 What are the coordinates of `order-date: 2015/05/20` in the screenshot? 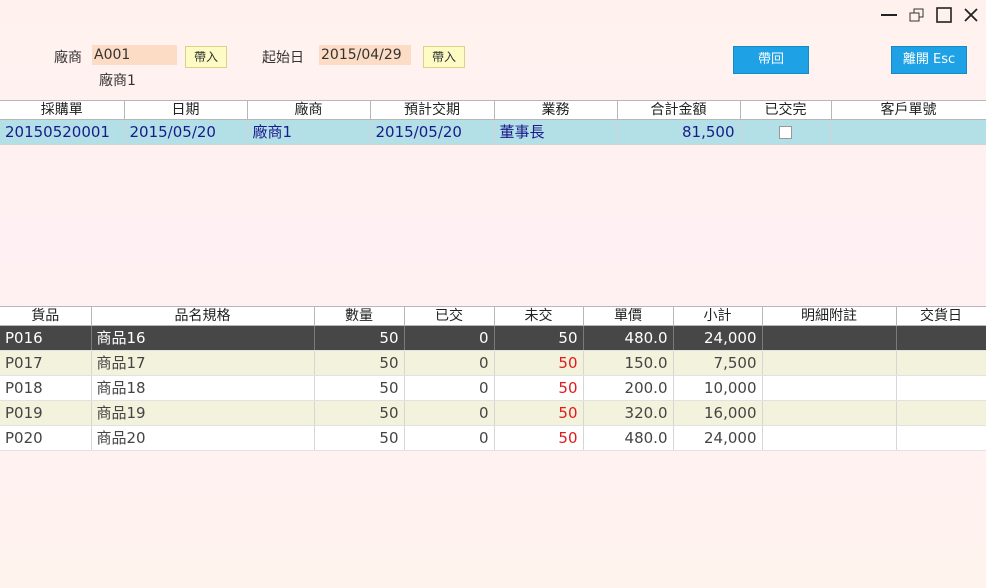 It's located at (186, 132).